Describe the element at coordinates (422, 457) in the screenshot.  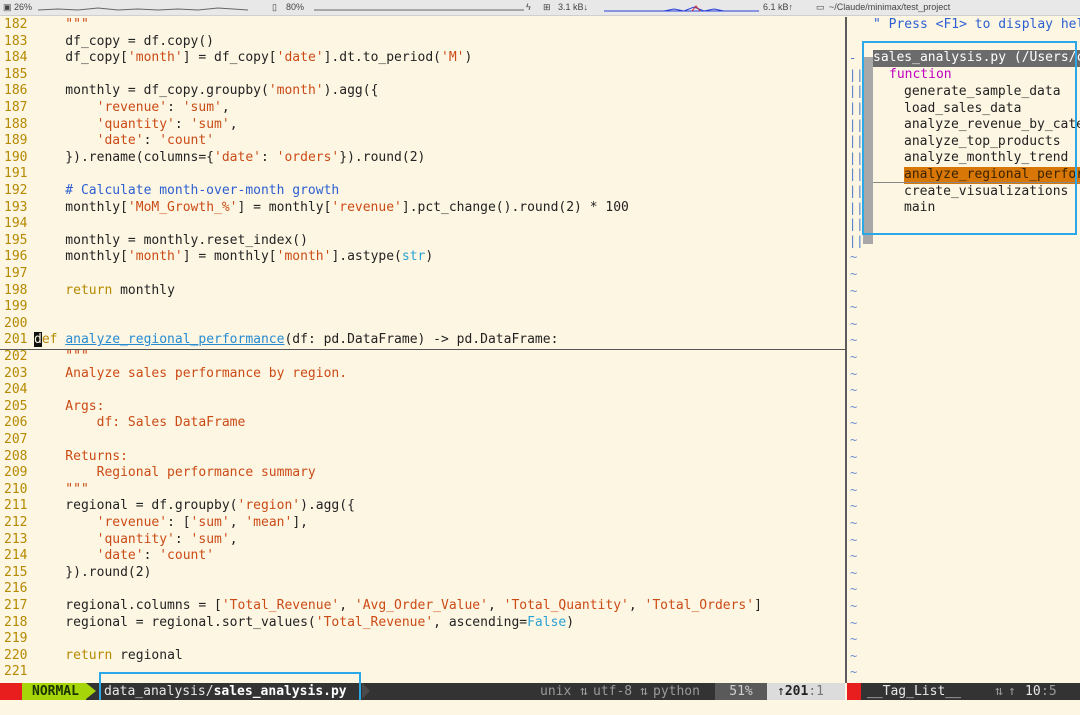
I see `code-line: 208 Returns:` at that location.